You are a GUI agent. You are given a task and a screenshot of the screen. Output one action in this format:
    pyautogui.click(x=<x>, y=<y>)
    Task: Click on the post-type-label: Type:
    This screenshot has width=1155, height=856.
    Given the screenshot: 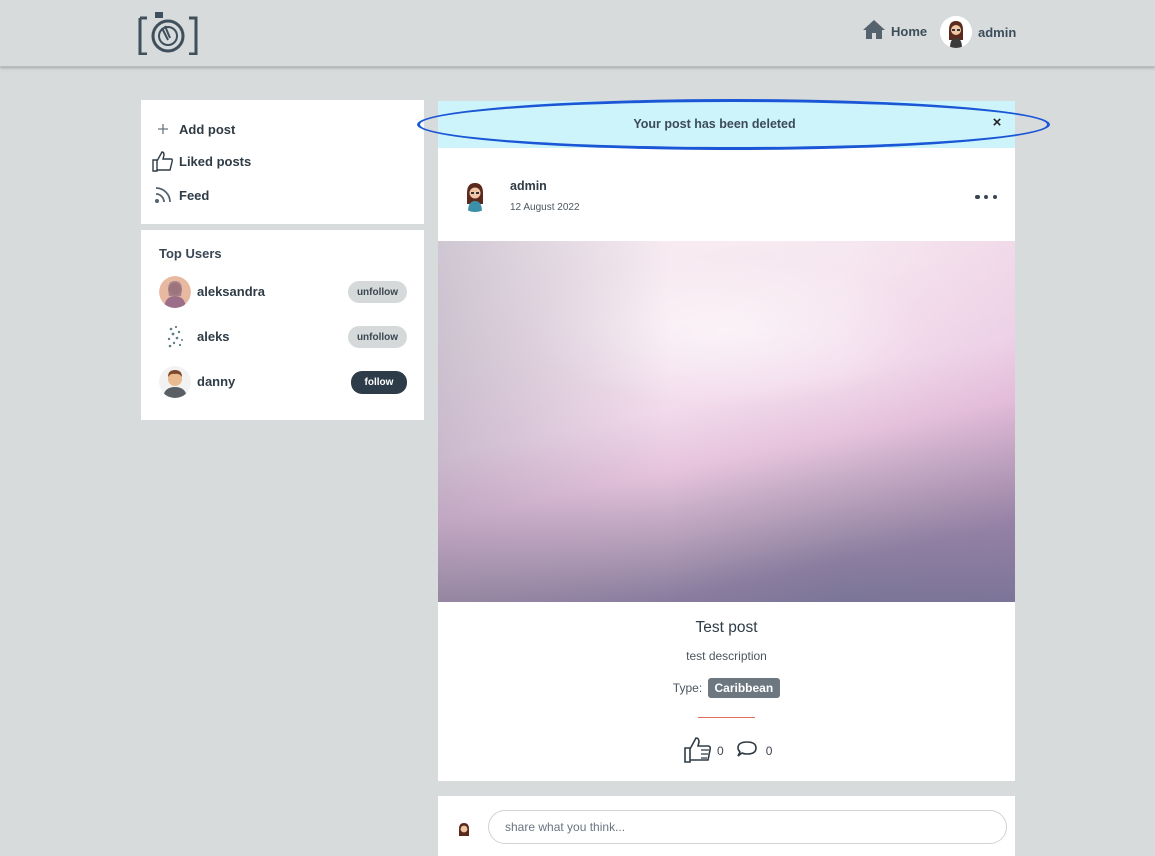 What is the action you would take?
    pyautogui.click(x=687, y=688)
    